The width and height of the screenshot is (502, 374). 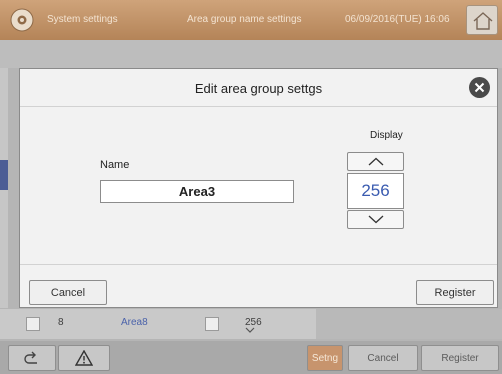 I want to click on close-button, so click(x=479, y=87).